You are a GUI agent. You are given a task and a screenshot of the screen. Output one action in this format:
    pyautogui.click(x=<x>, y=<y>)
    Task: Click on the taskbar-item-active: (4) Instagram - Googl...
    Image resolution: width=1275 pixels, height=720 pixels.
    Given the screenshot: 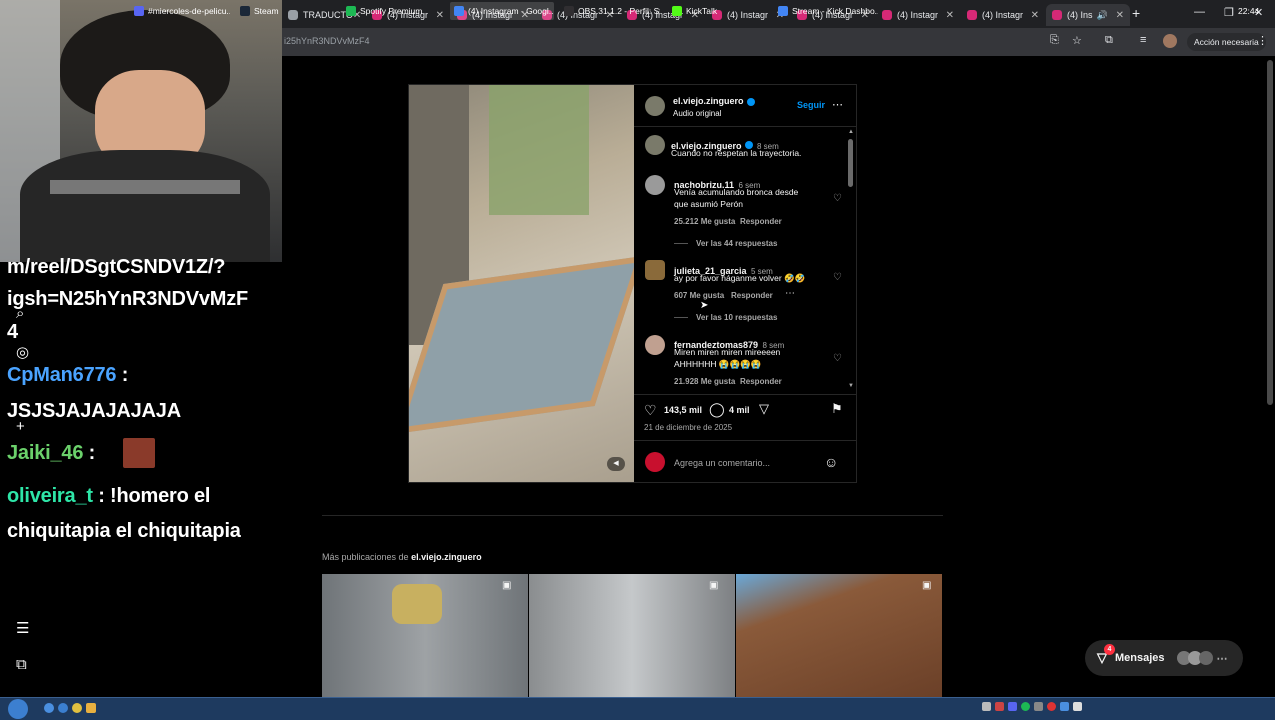 What is the action you would take?
    pyautogui.click(x=502, y=11)
    